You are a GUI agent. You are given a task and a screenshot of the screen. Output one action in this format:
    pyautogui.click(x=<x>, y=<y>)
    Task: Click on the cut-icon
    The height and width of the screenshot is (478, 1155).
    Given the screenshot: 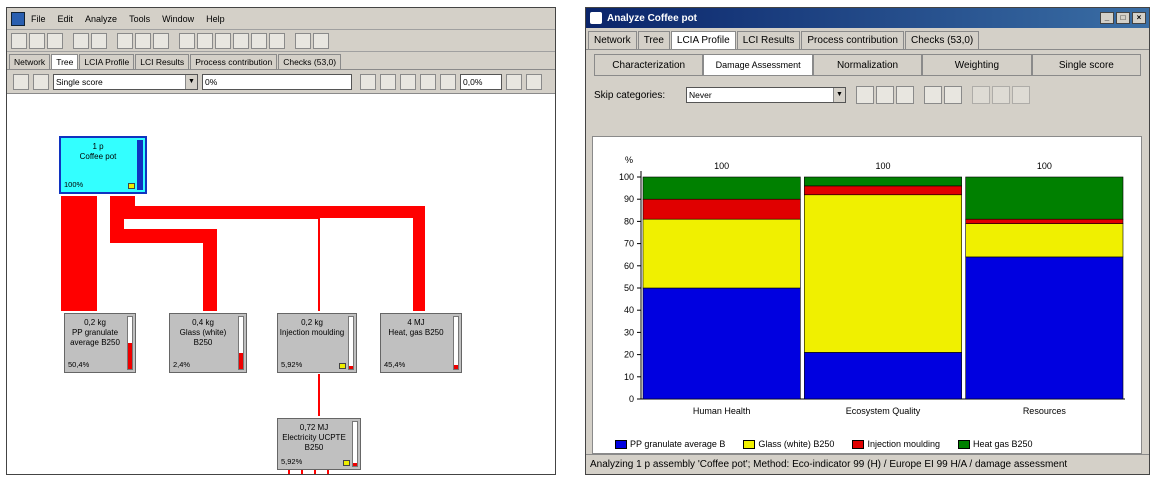 What is the action you would take?
    pyautogui.click(x=125, y=40)
    